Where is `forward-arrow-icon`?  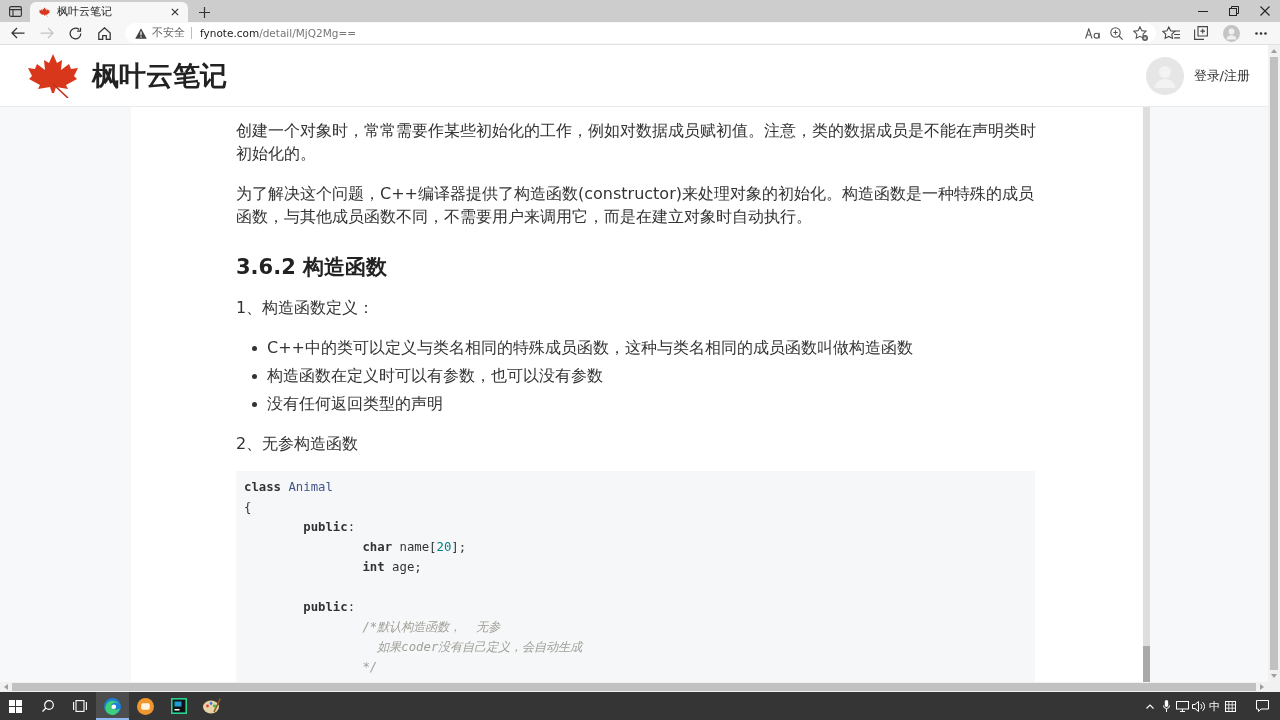 forward-arrow-icon is located at coordinates (46, 33).